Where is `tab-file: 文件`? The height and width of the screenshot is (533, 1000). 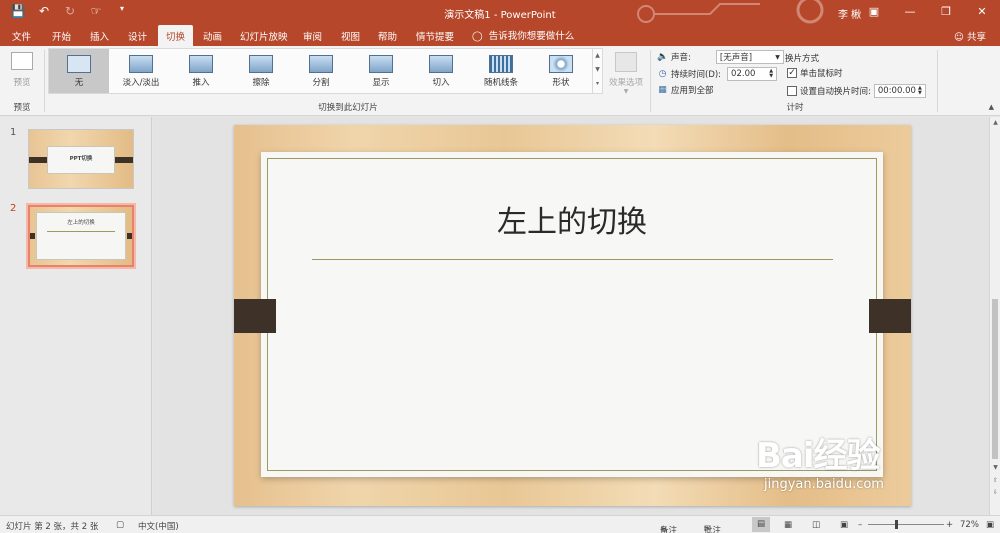 tab-file: 文件 is located at coordinates (21, 36).